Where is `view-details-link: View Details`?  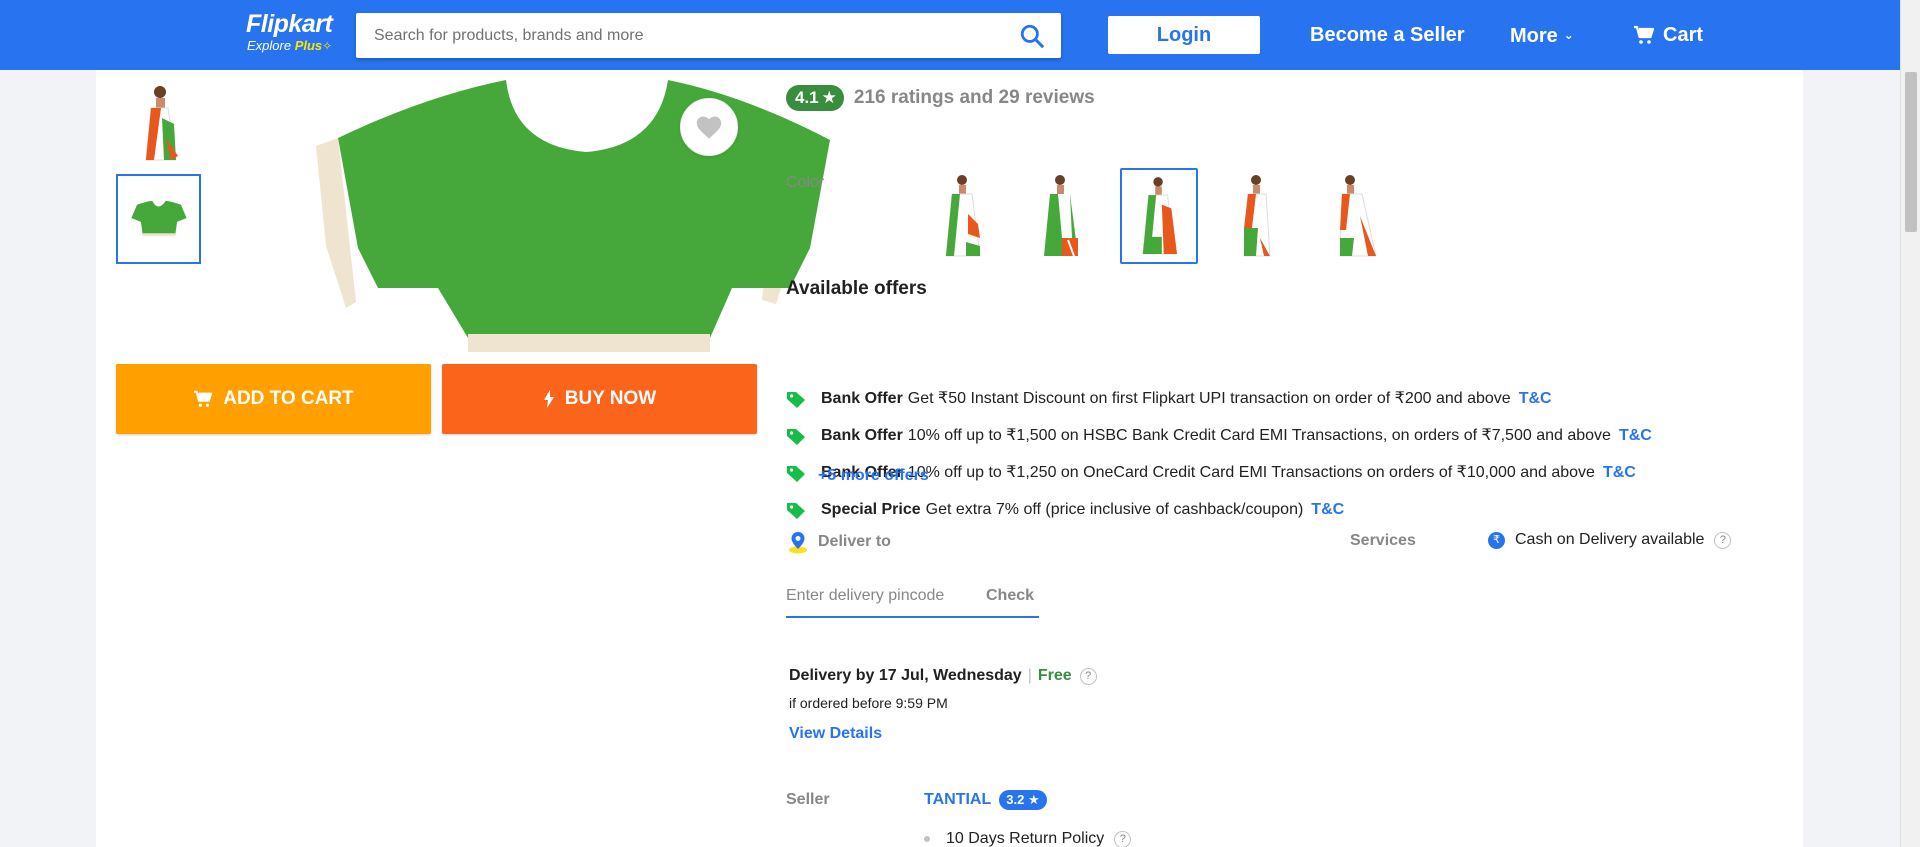 view-details-link: View Details is located at coordinates (835, 734).